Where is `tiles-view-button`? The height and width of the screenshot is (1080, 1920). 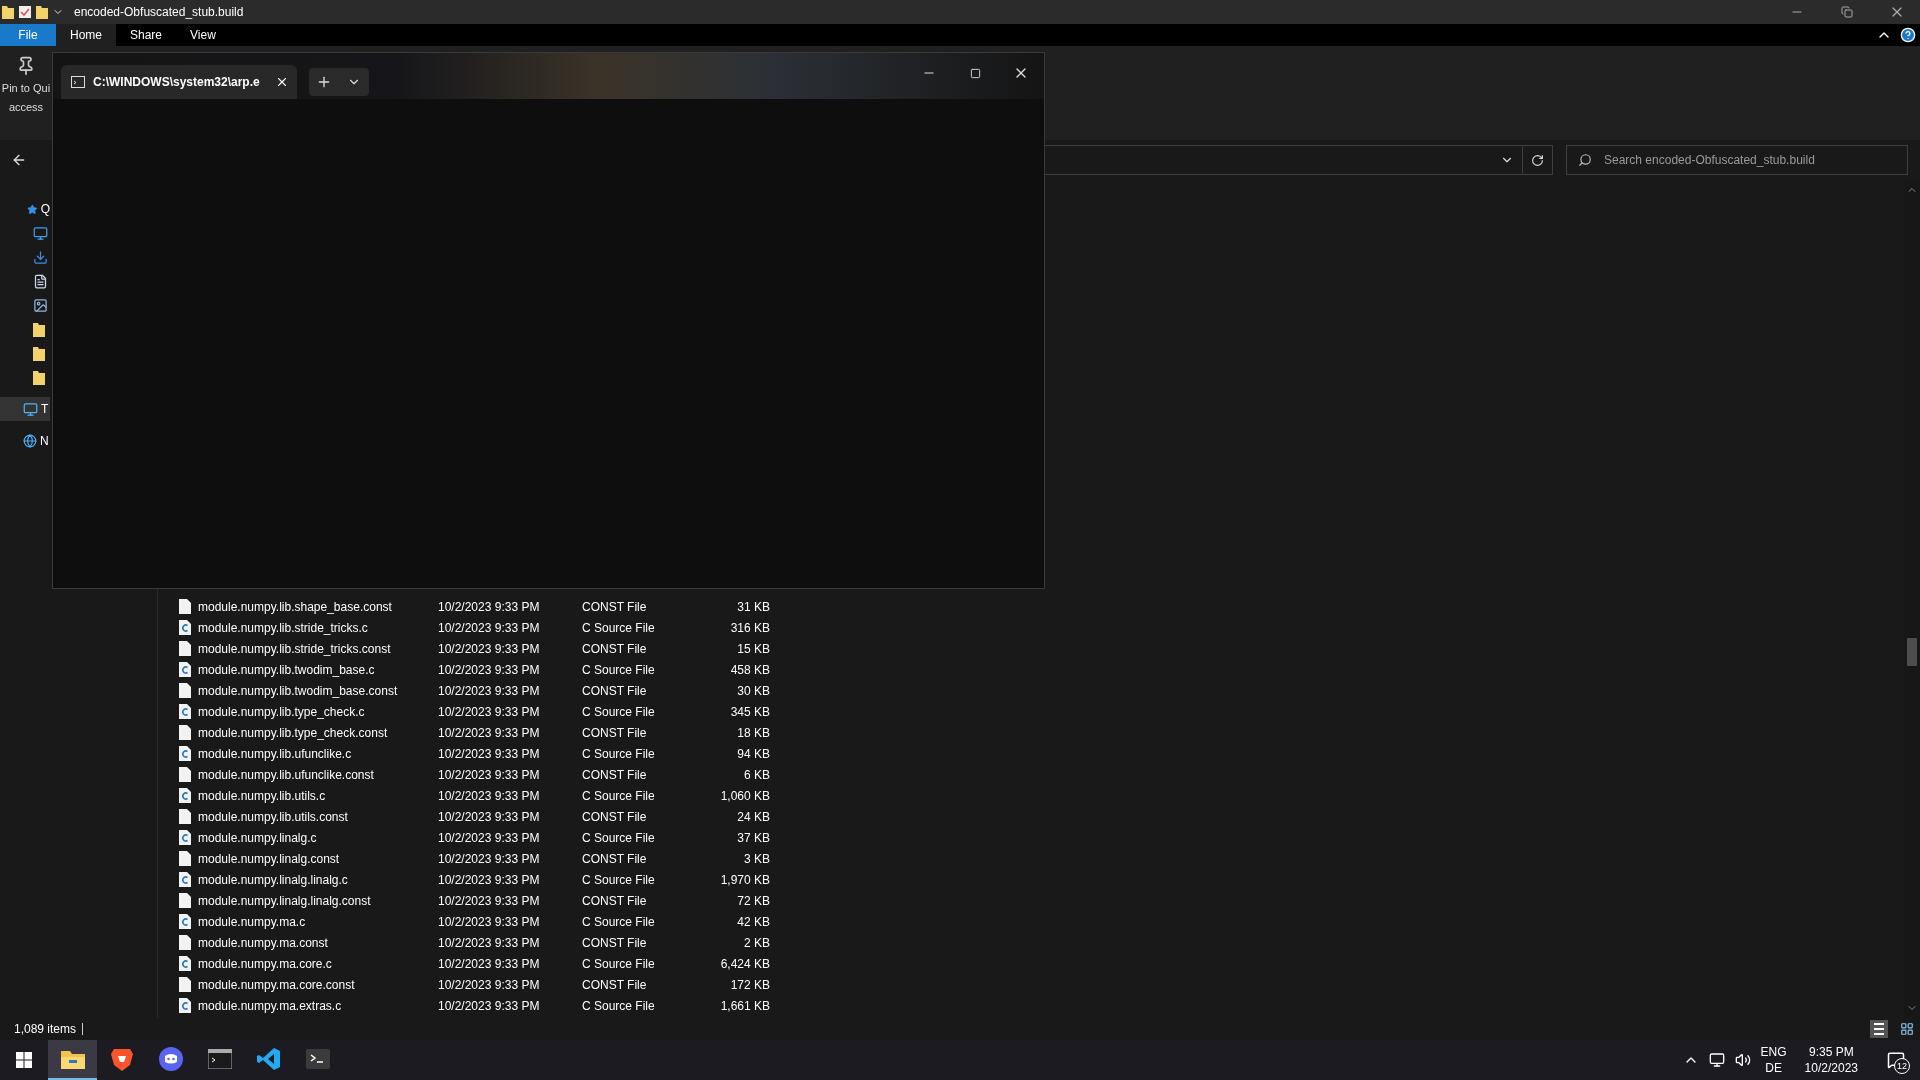
tiles-view-button is located at coordinates (1907, 1029).